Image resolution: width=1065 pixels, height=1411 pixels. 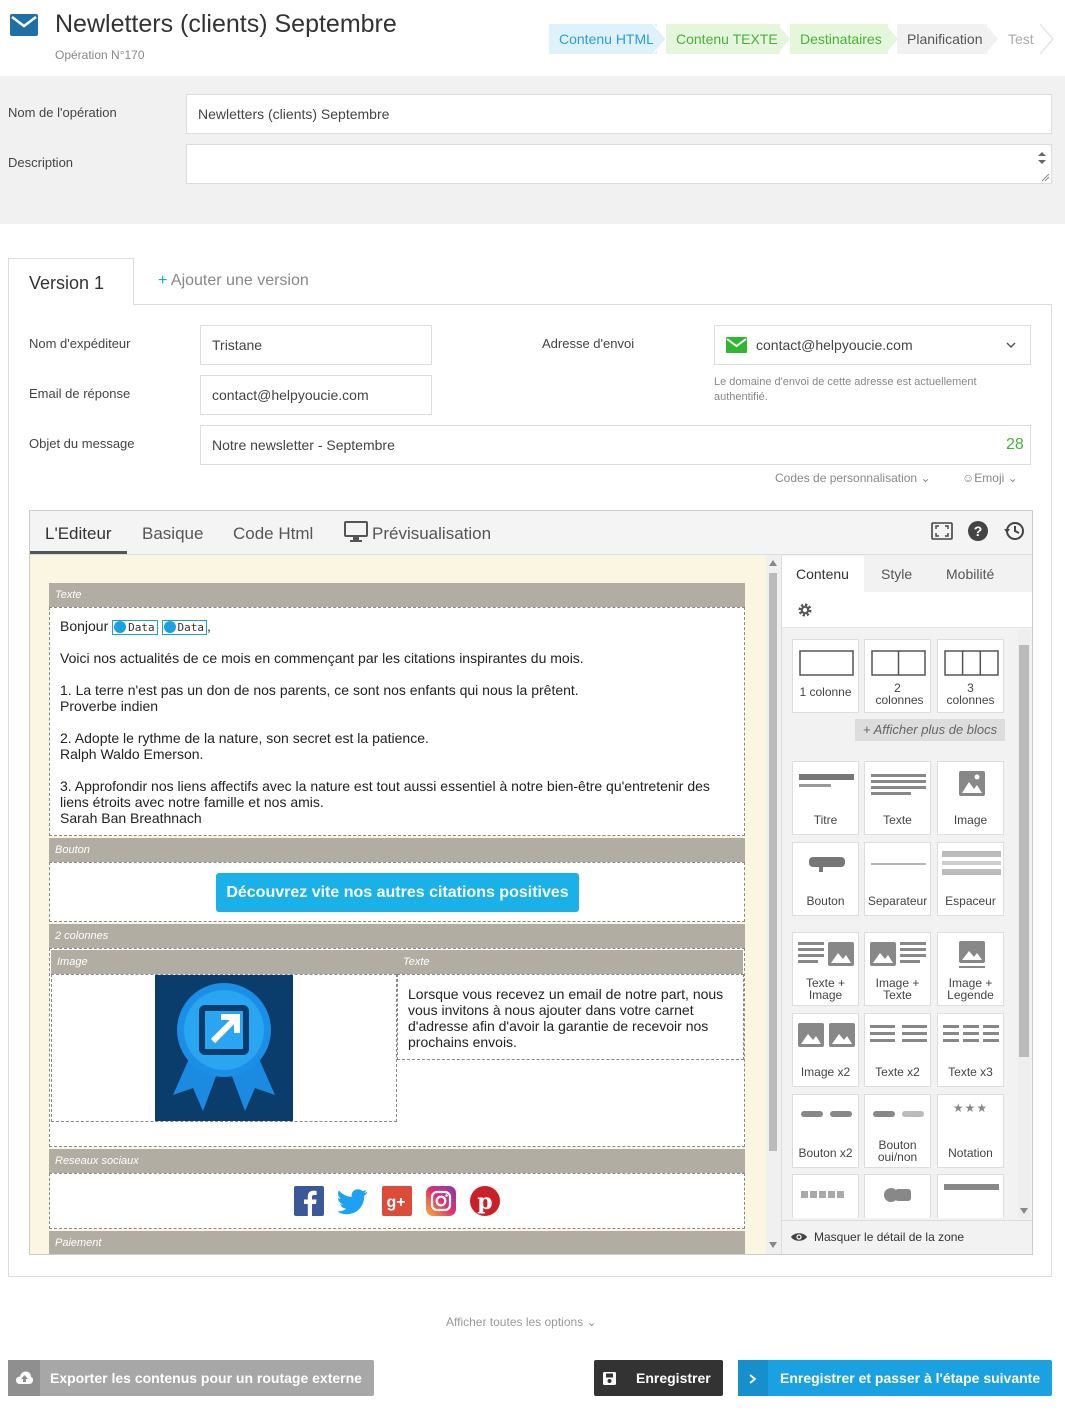 I want to click on tile-notation: ★★★ Notation, so click(x=970, y=1131).